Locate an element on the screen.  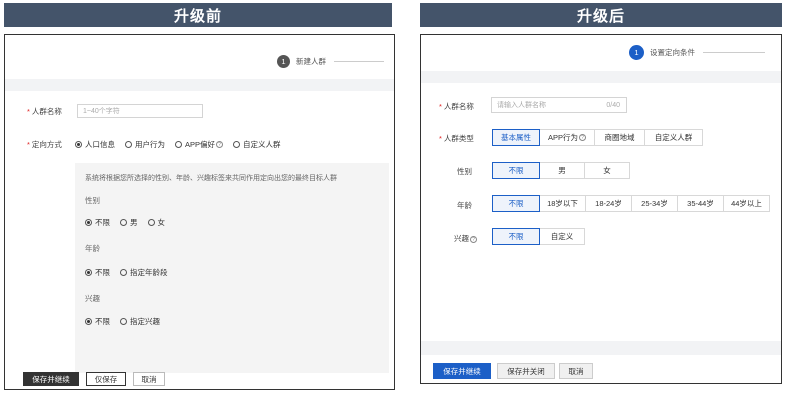
gender-radio-group: 不限 男 女 is located at coordinates (130, 222).